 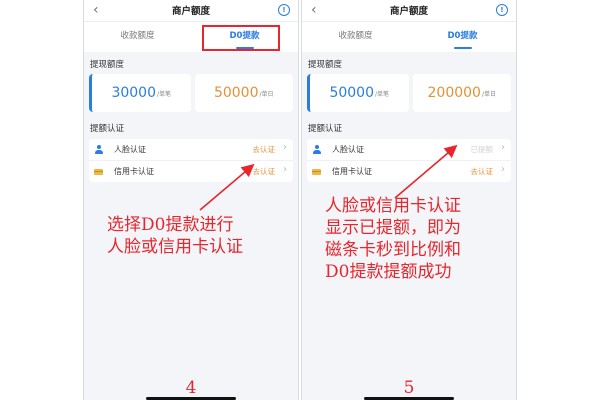 What do you see at coordinates (328, 177) in the screenshot?
I see `annotation-arrows` at bounding box center [328, 177].